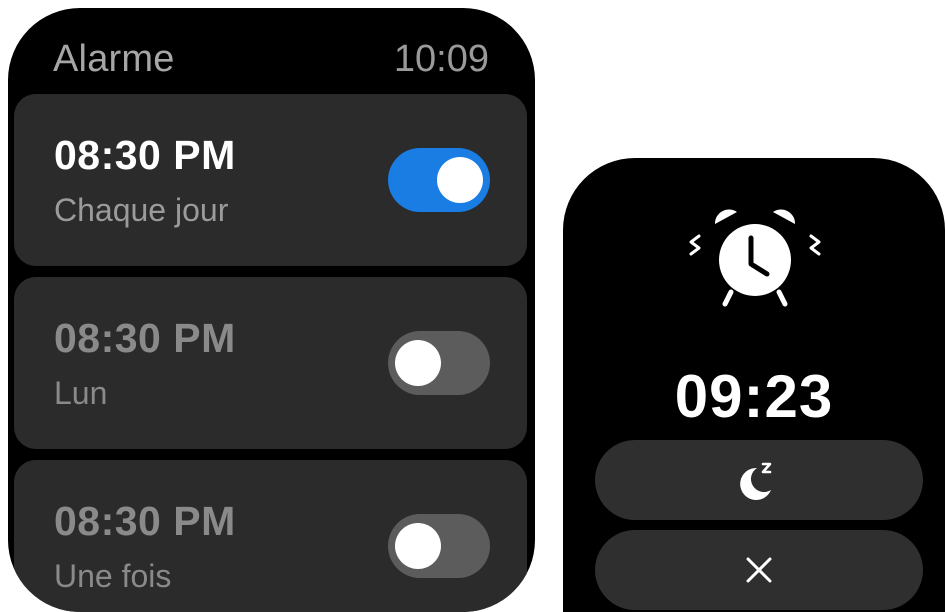  Describe the element at coordinates (754, 396) in the screenshot. I see `ringing-time: 09:23` at that location.